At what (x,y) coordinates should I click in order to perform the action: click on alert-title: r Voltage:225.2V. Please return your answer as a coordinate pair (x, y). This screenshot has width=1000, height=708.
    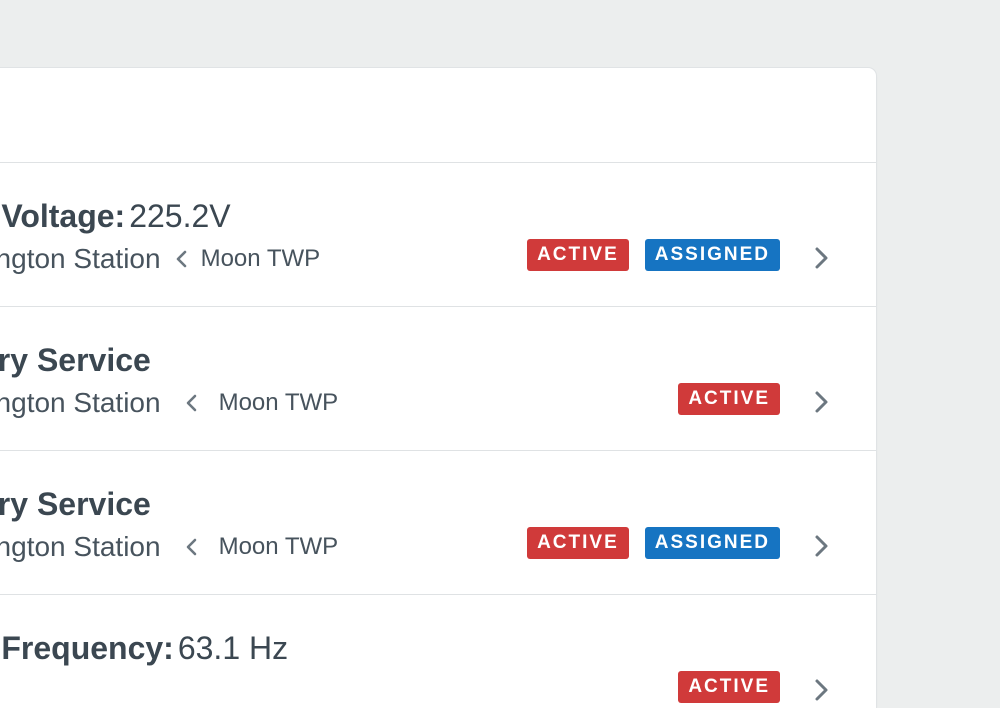
    Looking at the image, I should click on (115, 216).